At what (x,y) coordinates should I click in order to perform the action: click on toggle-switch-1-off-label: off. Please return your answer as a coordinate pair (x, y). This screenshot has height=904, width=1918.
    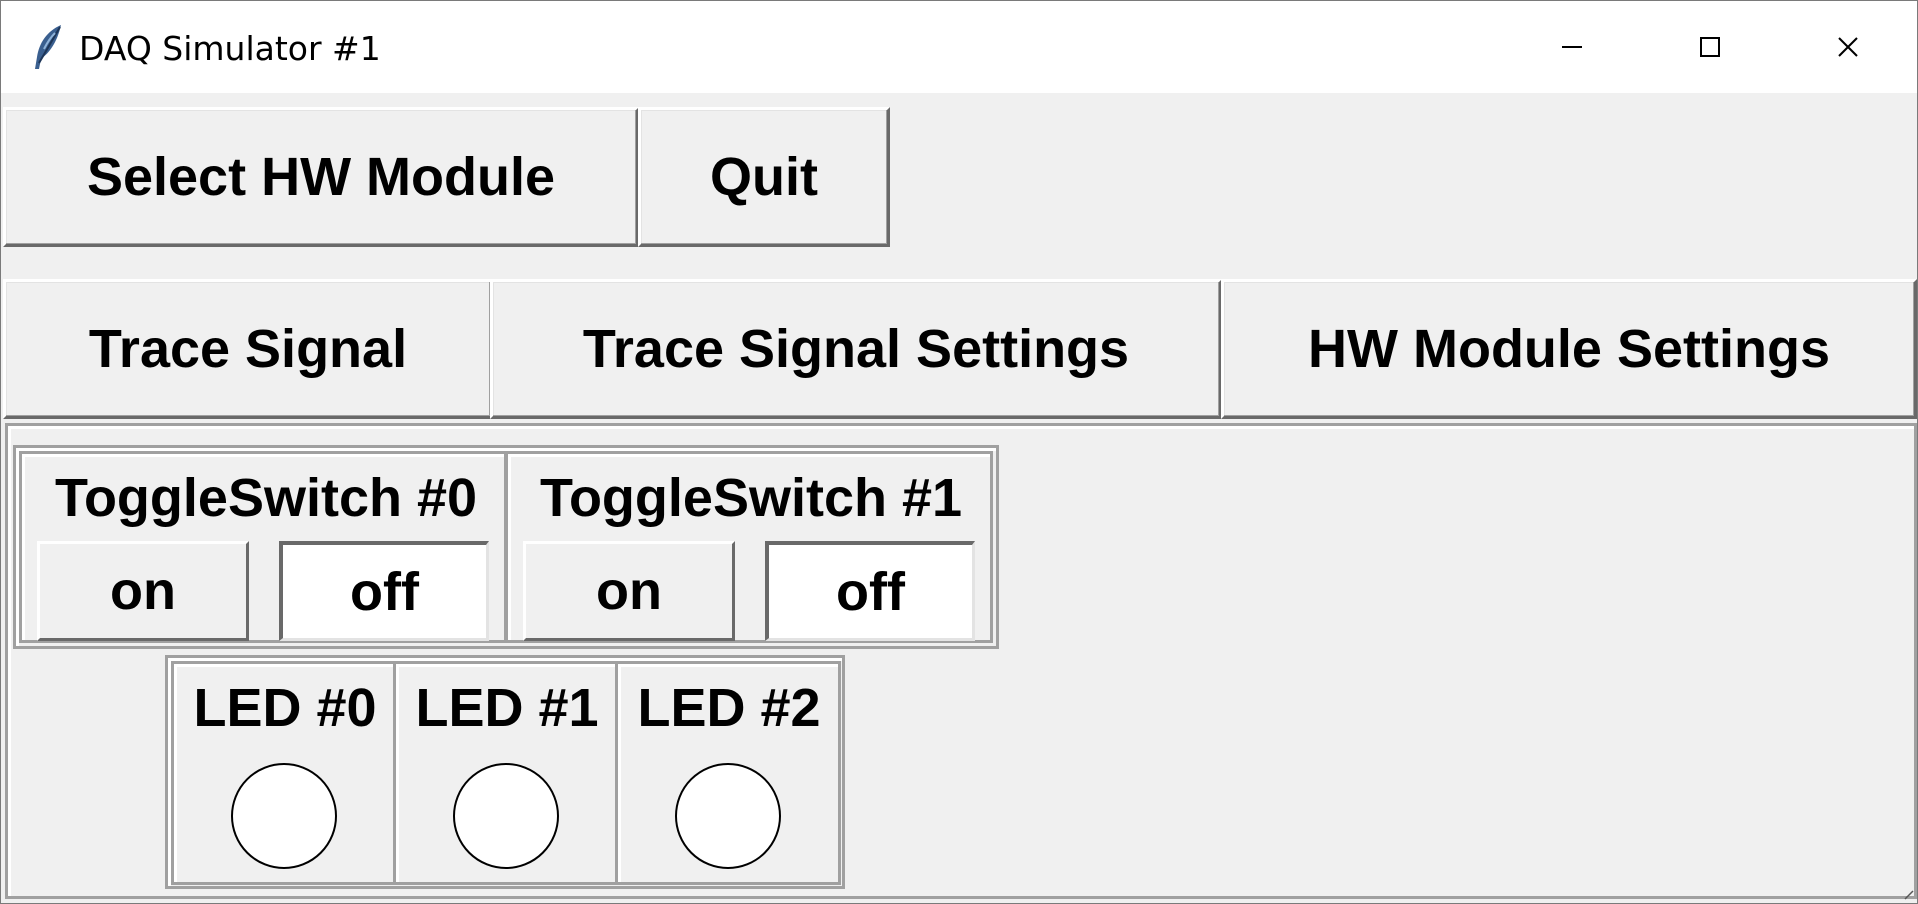
    Looking at the image, I should click on (870, 591).